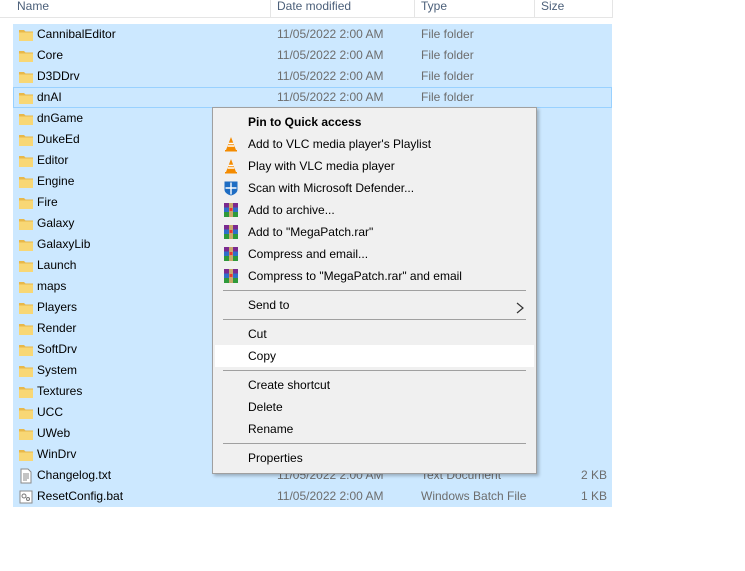 The image size is (745, 571). Describe the element at coordinates (231, 188) in the screenshot. I see `defender-icon` at that location.